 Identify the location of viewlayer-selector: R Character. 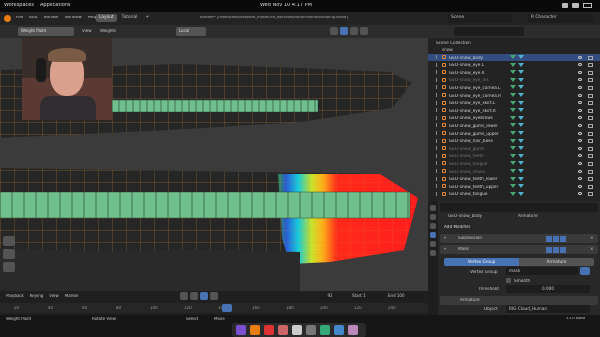
(561, 18).